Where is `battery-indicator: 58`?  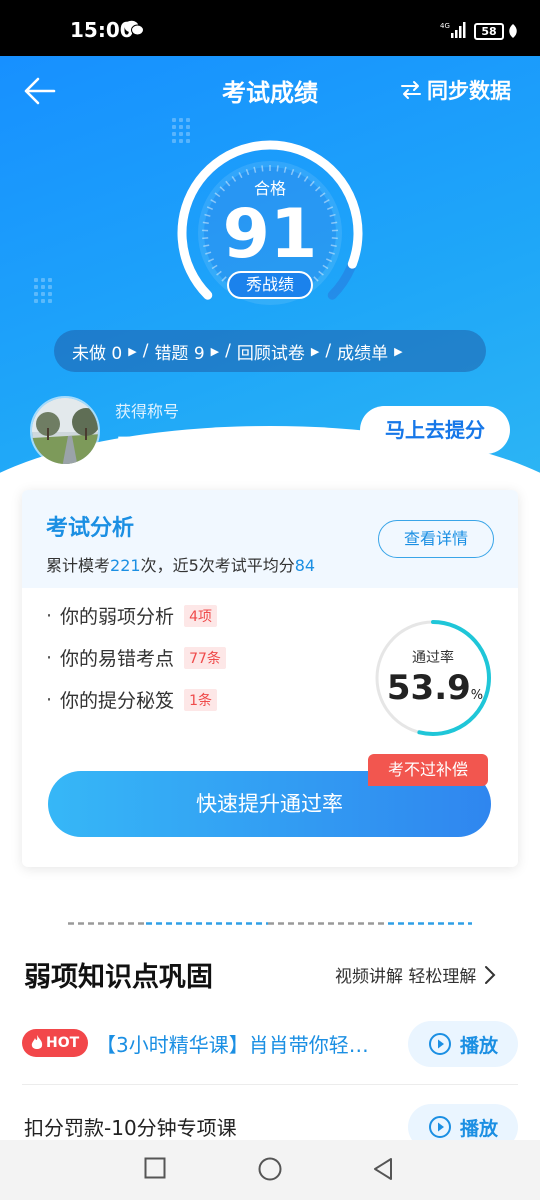
battery-indicator: 58 is located at coordinates (489, 31).